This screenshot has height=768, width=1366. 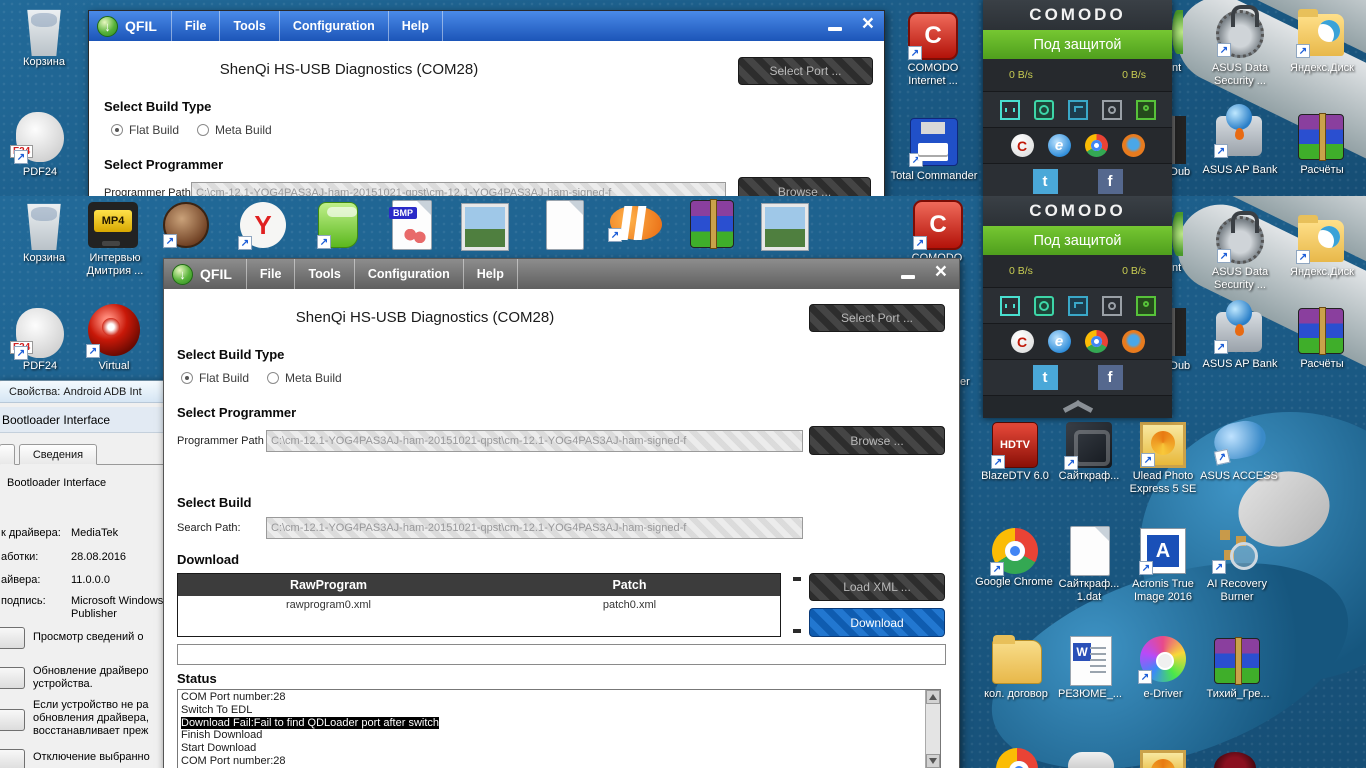 What do you see at coordinates (933, 761) in the screenshot?
I see `scroll-down-button` at bounding box center [933, 761].